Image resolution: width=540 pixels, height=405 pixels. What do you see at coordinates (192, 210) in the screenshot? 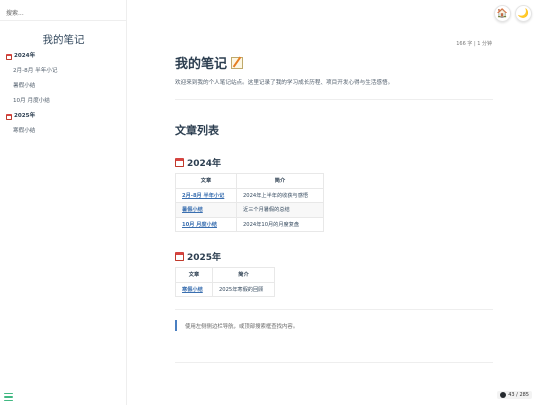
I see `article-link: 暑假小结` at bounding box center [192, 210].